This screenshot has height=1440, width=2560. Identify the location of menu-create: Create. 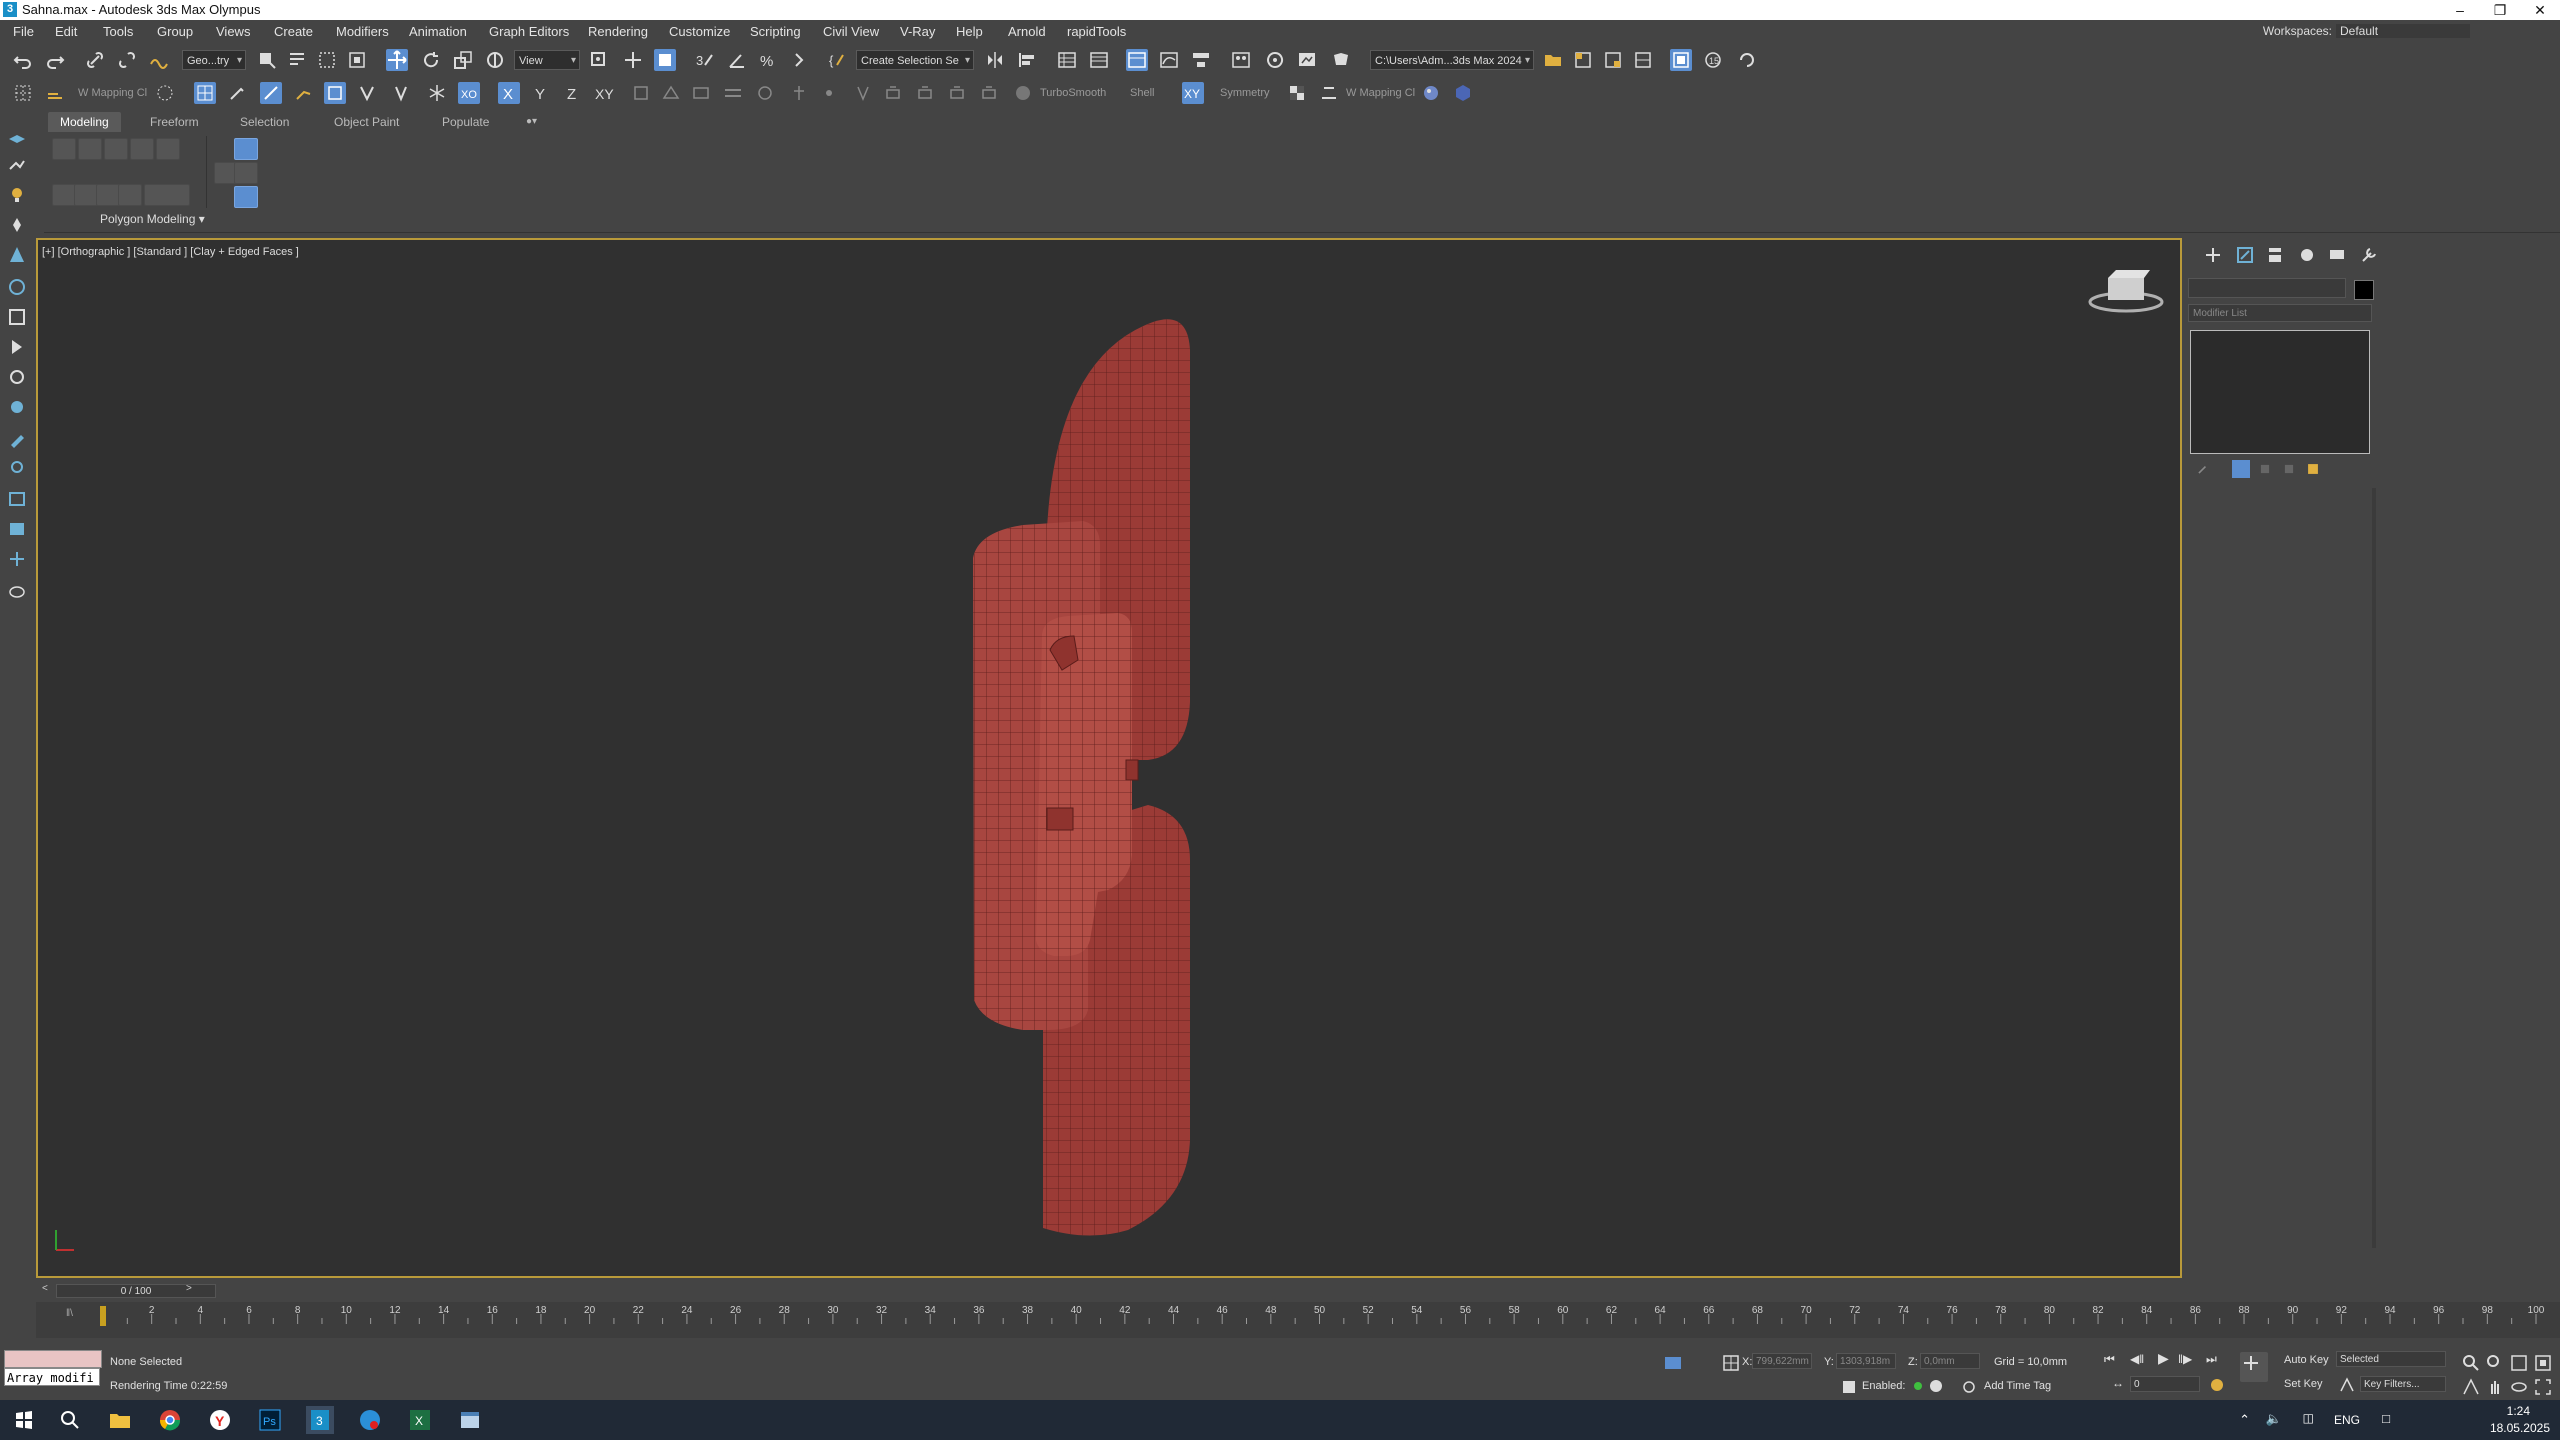
(293, 31).